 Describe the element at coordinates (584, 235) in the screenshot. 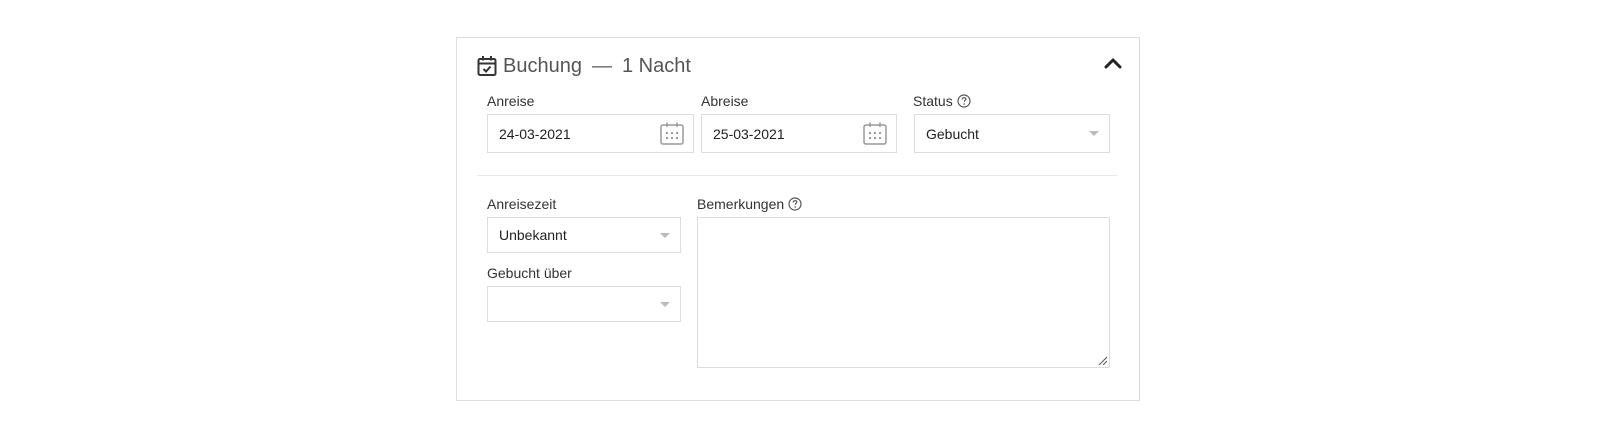

I see `arrival-time-select: Unbekannt` at that location.